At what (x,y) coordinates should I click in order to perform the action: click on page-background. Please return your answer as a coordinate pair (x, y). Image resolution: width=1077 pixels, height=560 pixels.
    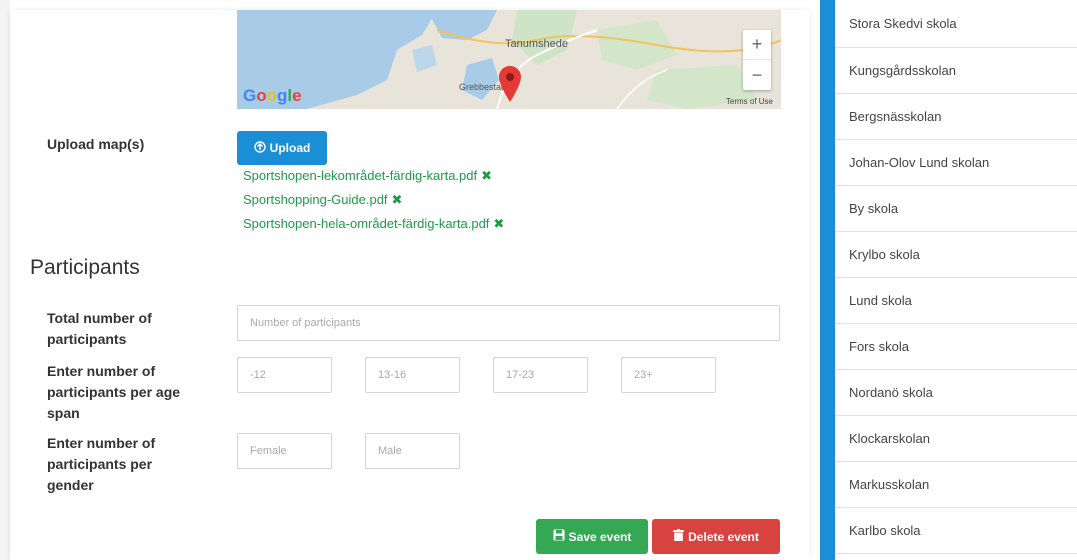
    Looking at the image, I should click on (5, 280).